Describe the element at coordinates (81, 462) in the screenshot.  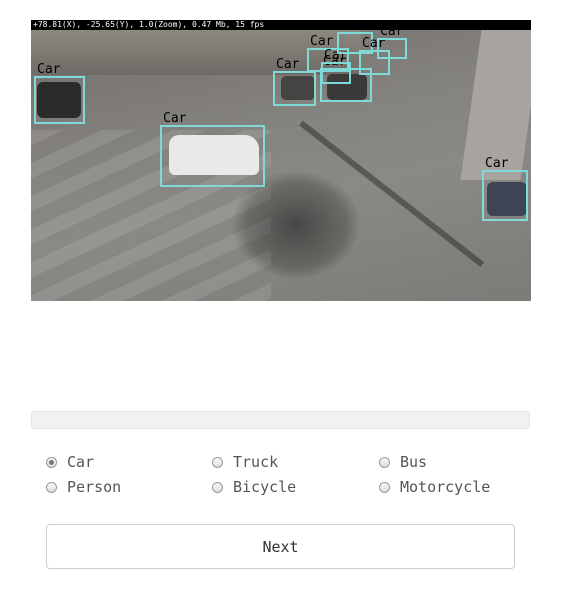
I see `option-car-label: Car` at that location.